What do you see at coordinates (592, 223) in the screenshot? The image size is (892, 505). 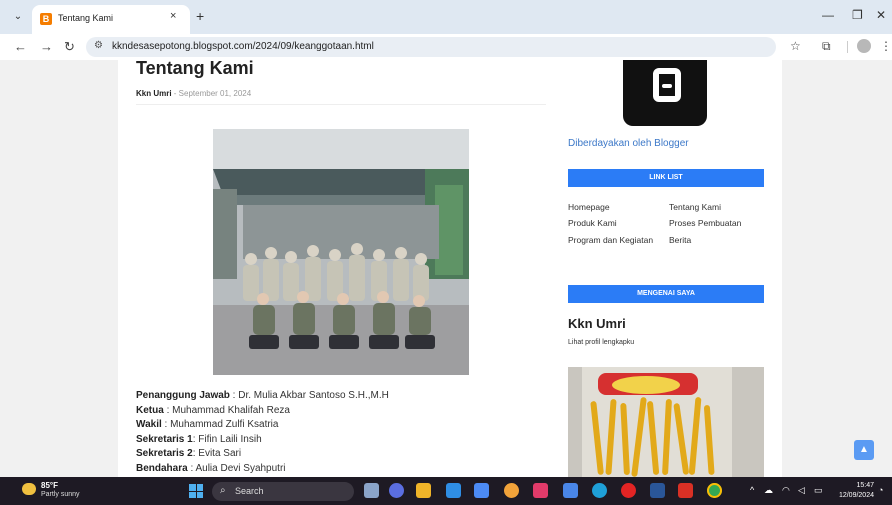 I see `link-produk-kami: Produk Kami` at bounding box center [592, 223].